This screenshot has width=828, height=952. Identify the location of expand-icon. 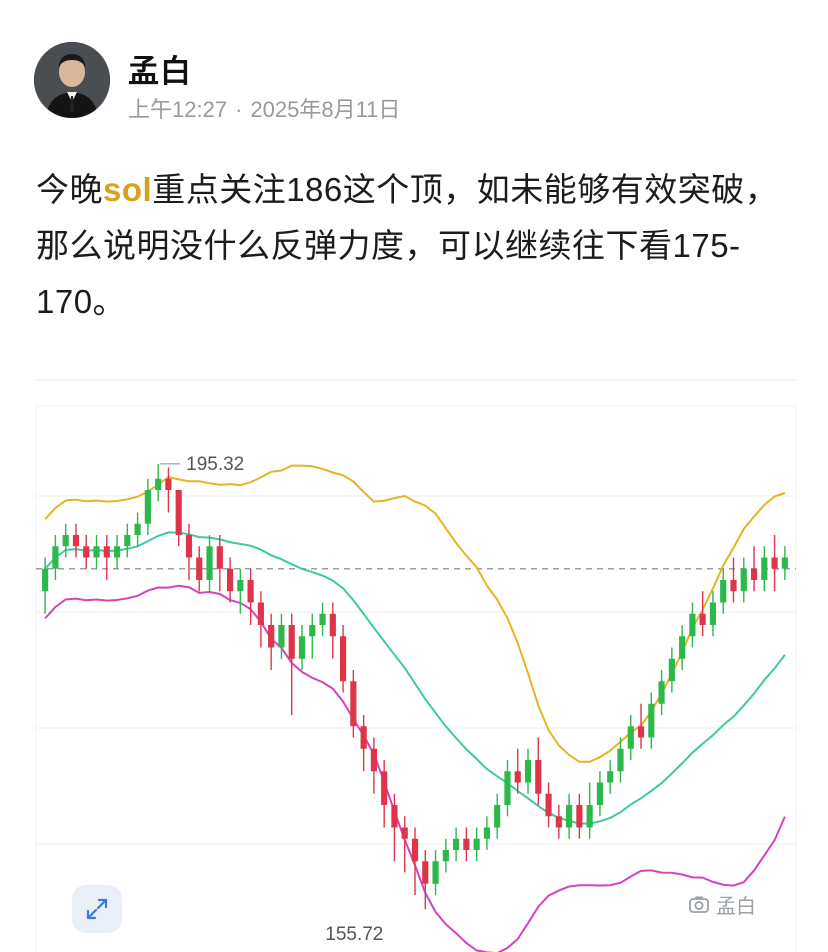
(97, 909).